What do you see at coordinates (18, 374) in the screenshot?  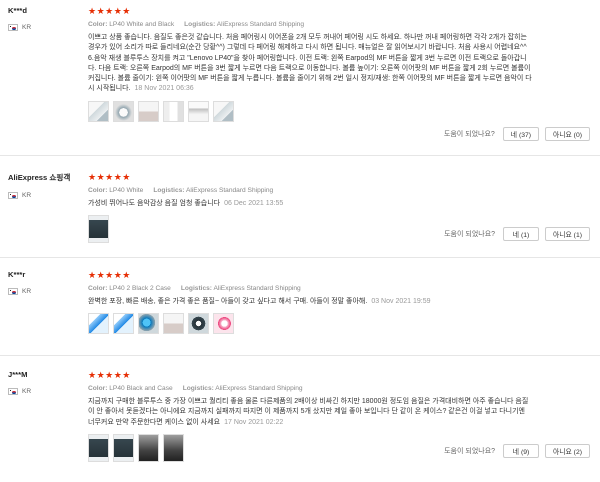 I see `reviewer-name: J***M` at bounding box center [18, 374].